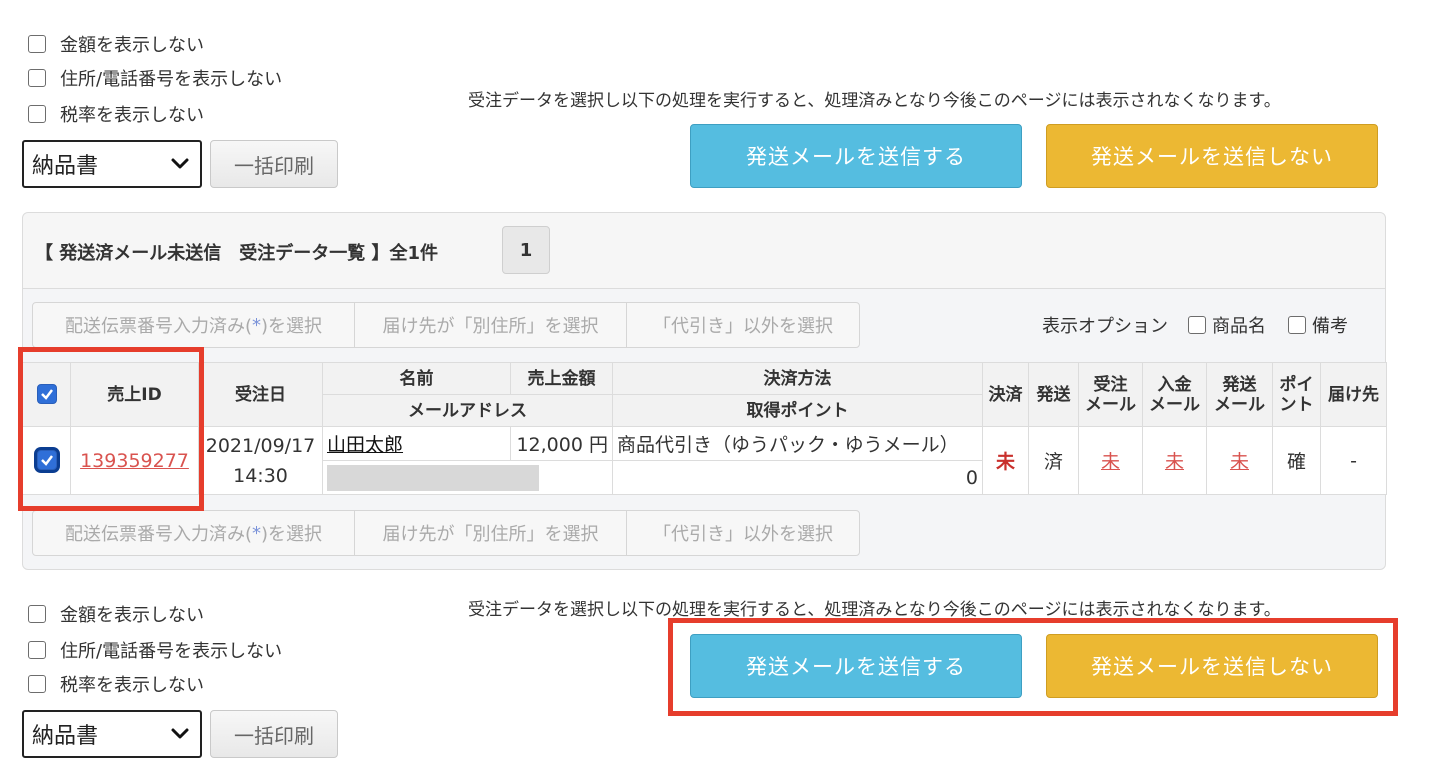  What do you see at coordinates (1174, 384) in the screenshot?
I see `header-payment-mail-1: 入金` at bounding box center [1174, 384].